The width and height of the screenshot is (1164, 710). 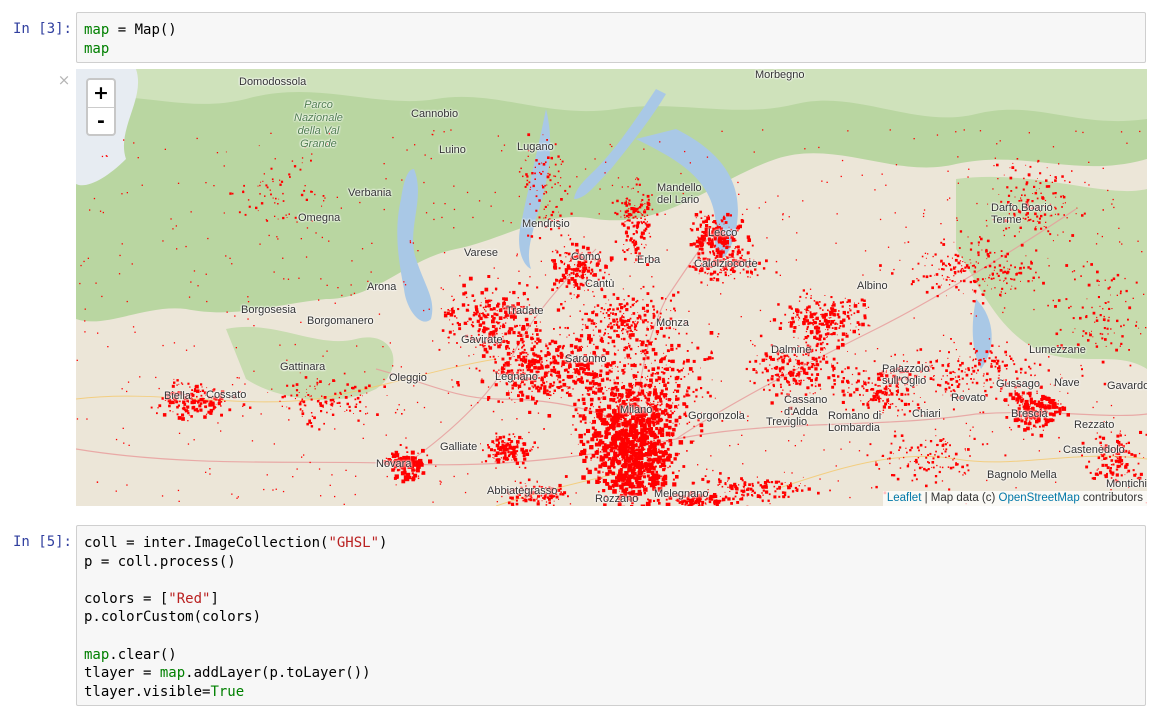 What do you see at coordinates (1029, 414) in the screenshot?
I see `place-label: Brescia` at bounding box center [1029, 414].